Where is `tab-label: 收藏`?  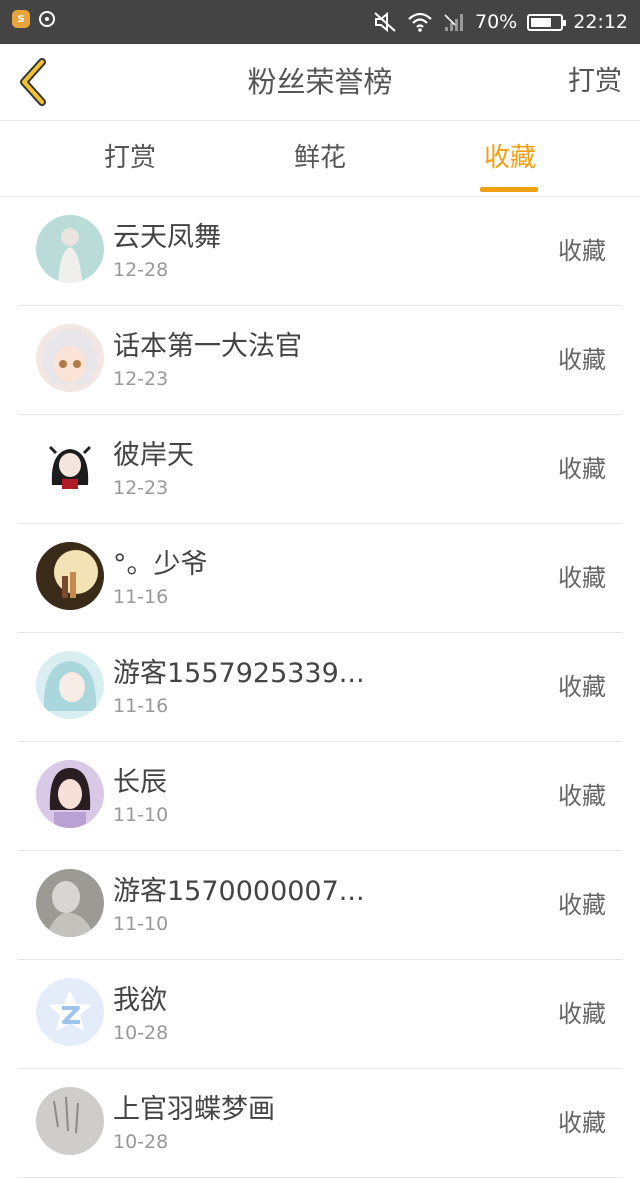
tab-label: 收藏 is located at coordinates (509, 158).